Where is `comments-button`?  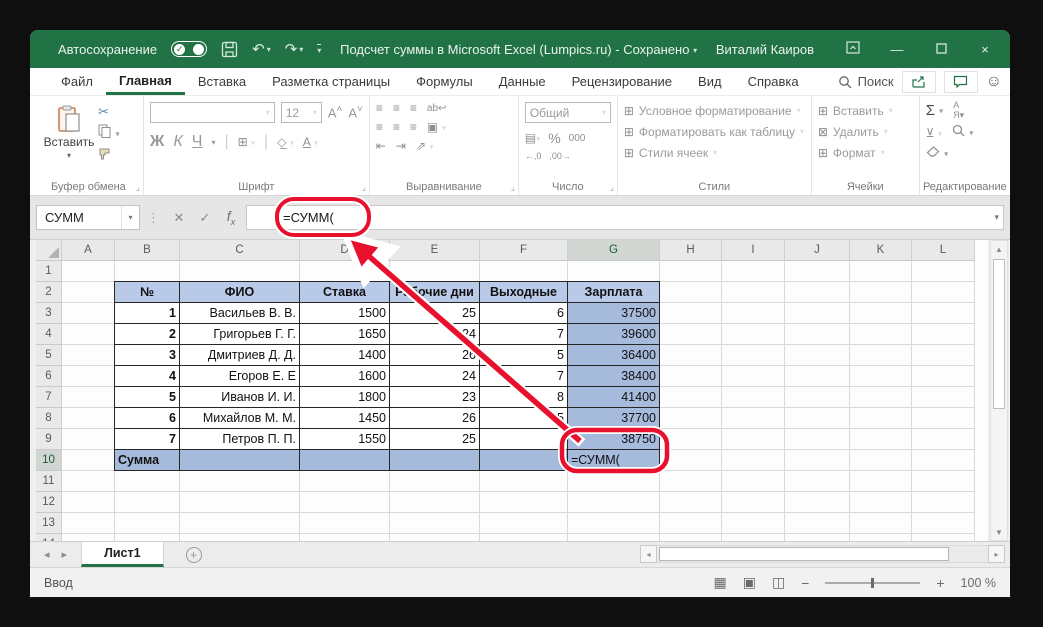 comments-button is located at coordinates (960, 81).